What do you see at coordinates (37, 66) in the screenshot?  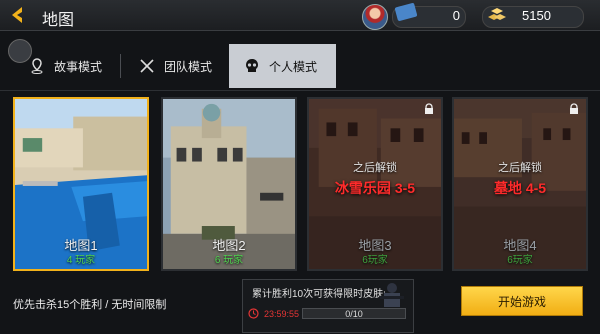 I see `map-pin-icon` at bounding box center [37, 66].